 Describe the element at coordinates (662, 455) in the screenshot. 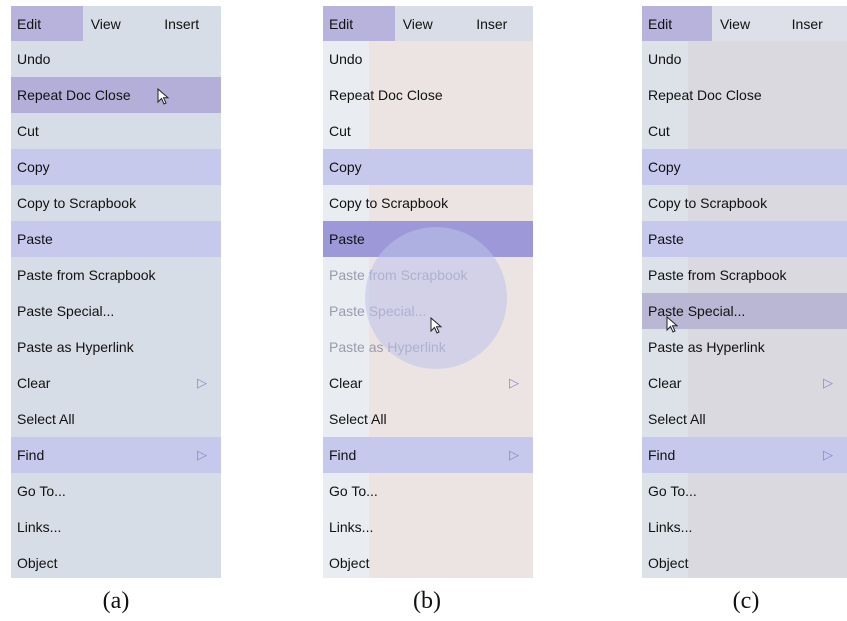

I see `menu-item-label: Find` at that location.